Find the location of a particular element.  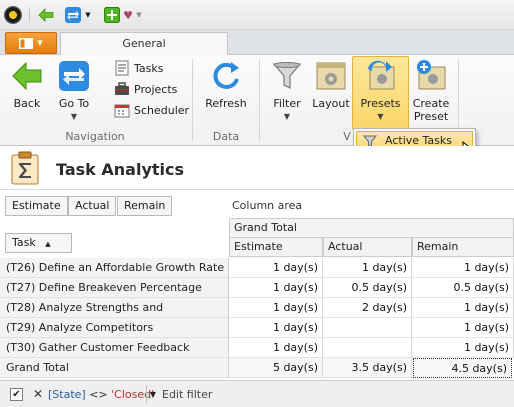

divider is located at coordinates (29, 15).